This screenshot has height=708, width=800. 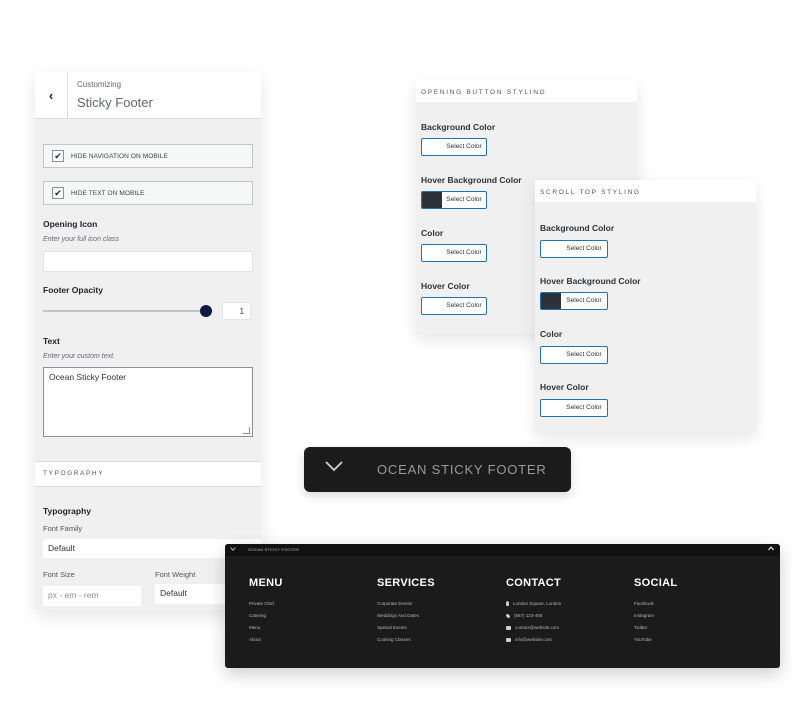 I want to click on checkbox-hide-text: ✔, so click(x=58, y=193).